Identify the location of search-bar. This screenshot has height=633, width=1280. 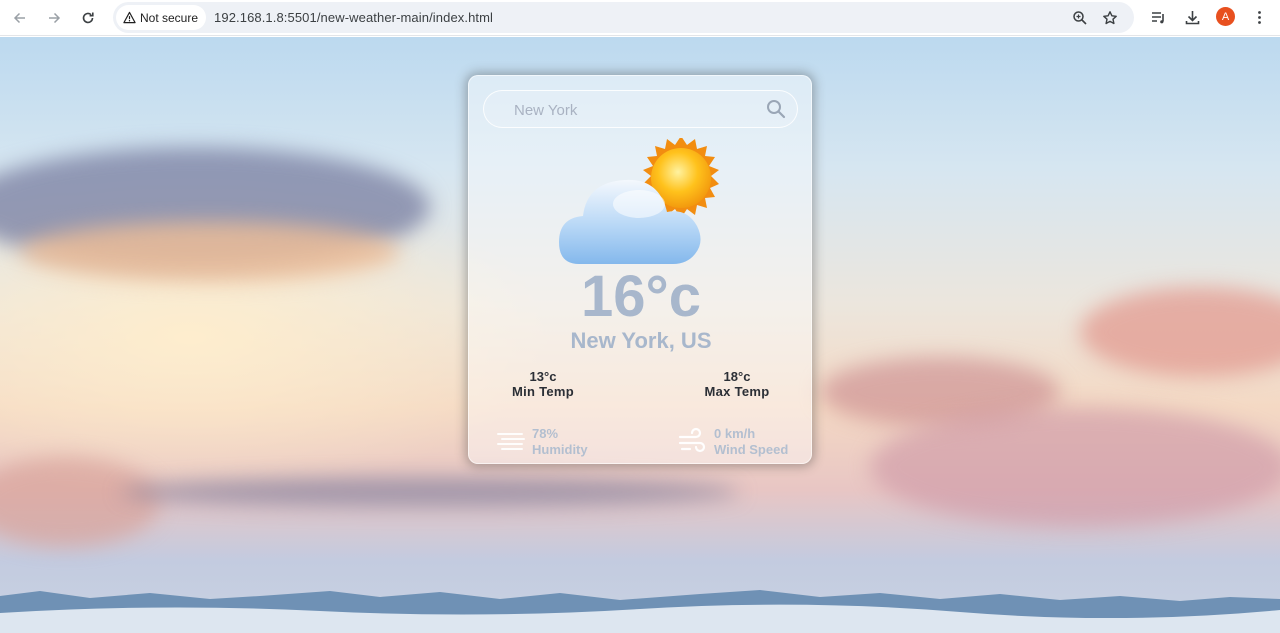
(640, 109).